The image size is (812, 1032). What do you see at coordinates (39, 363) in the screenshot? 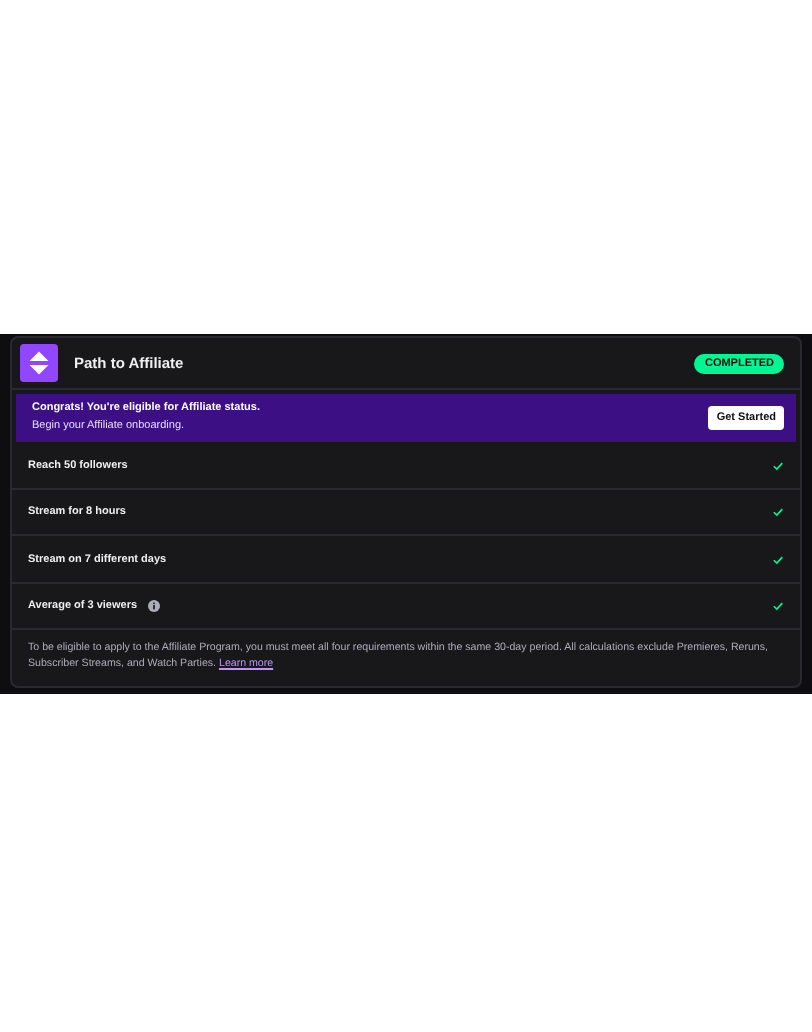
I see `affiliate-logo-icon` at bounding box center [39, 363].